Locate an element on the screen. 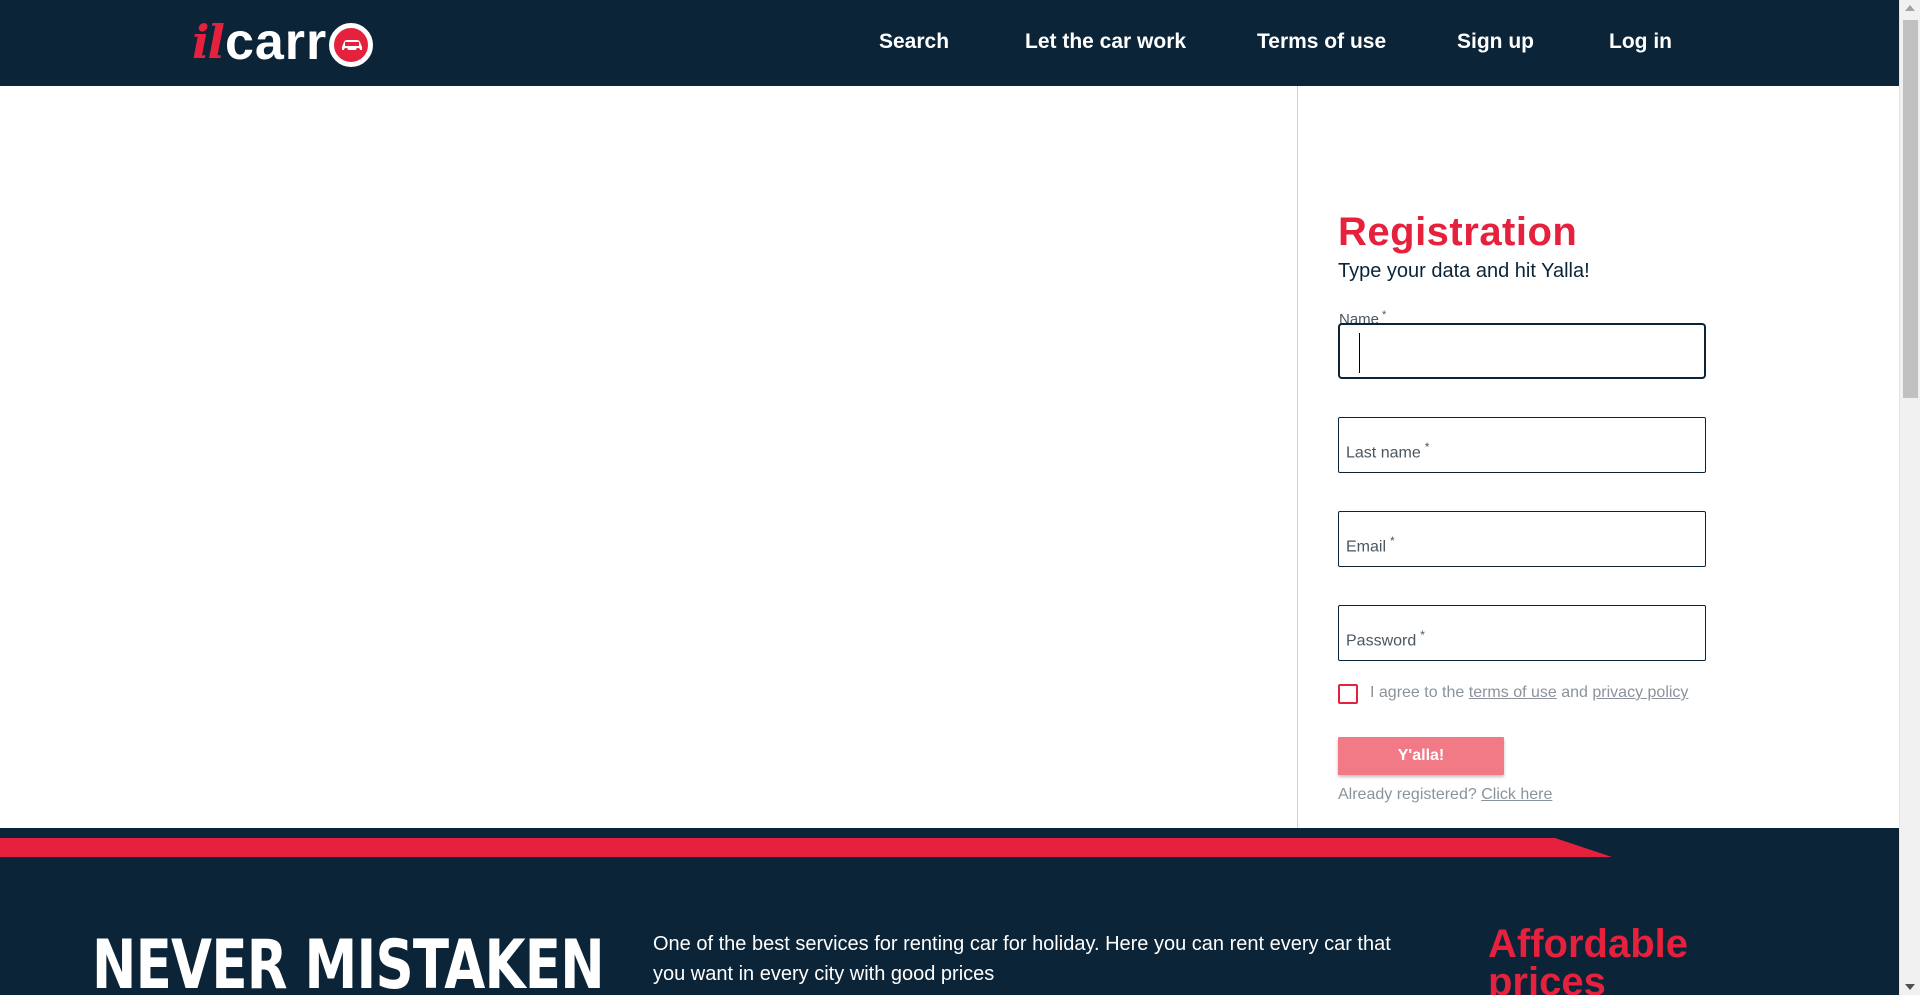 This screenshot has width=1920, height=995. agree-checkbox is located at coordinates (1348, 694).